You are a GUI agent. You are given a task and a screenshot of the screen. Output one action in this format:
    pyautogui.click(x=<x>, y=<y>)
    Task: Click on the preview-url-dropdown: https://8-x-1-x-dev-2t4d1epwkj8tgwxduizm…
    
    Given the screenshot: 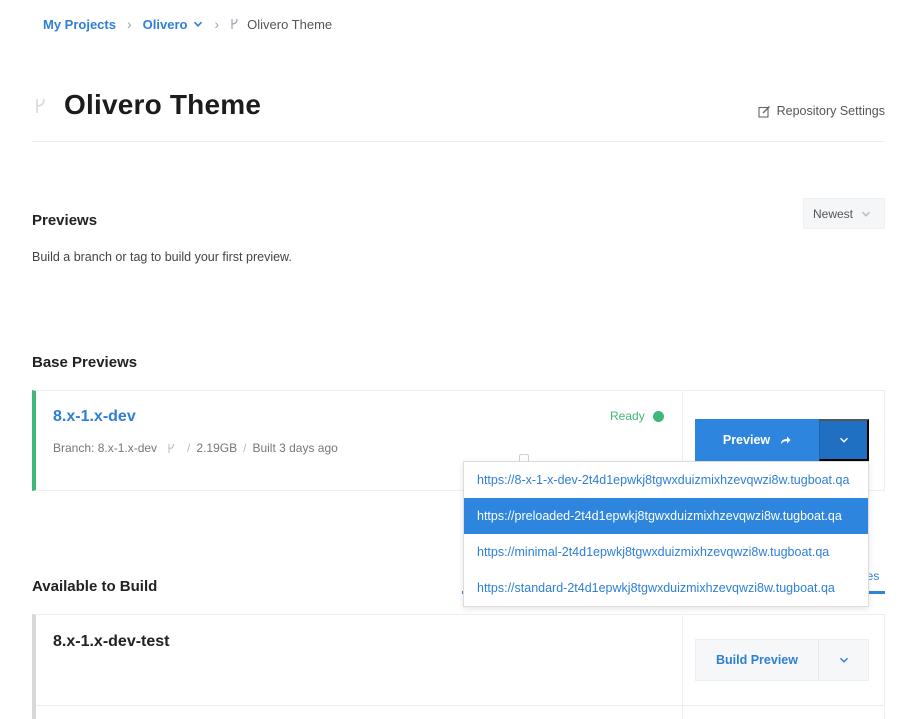 What is the action you would take?
    pyautogui.click(x=666, y=534)
    